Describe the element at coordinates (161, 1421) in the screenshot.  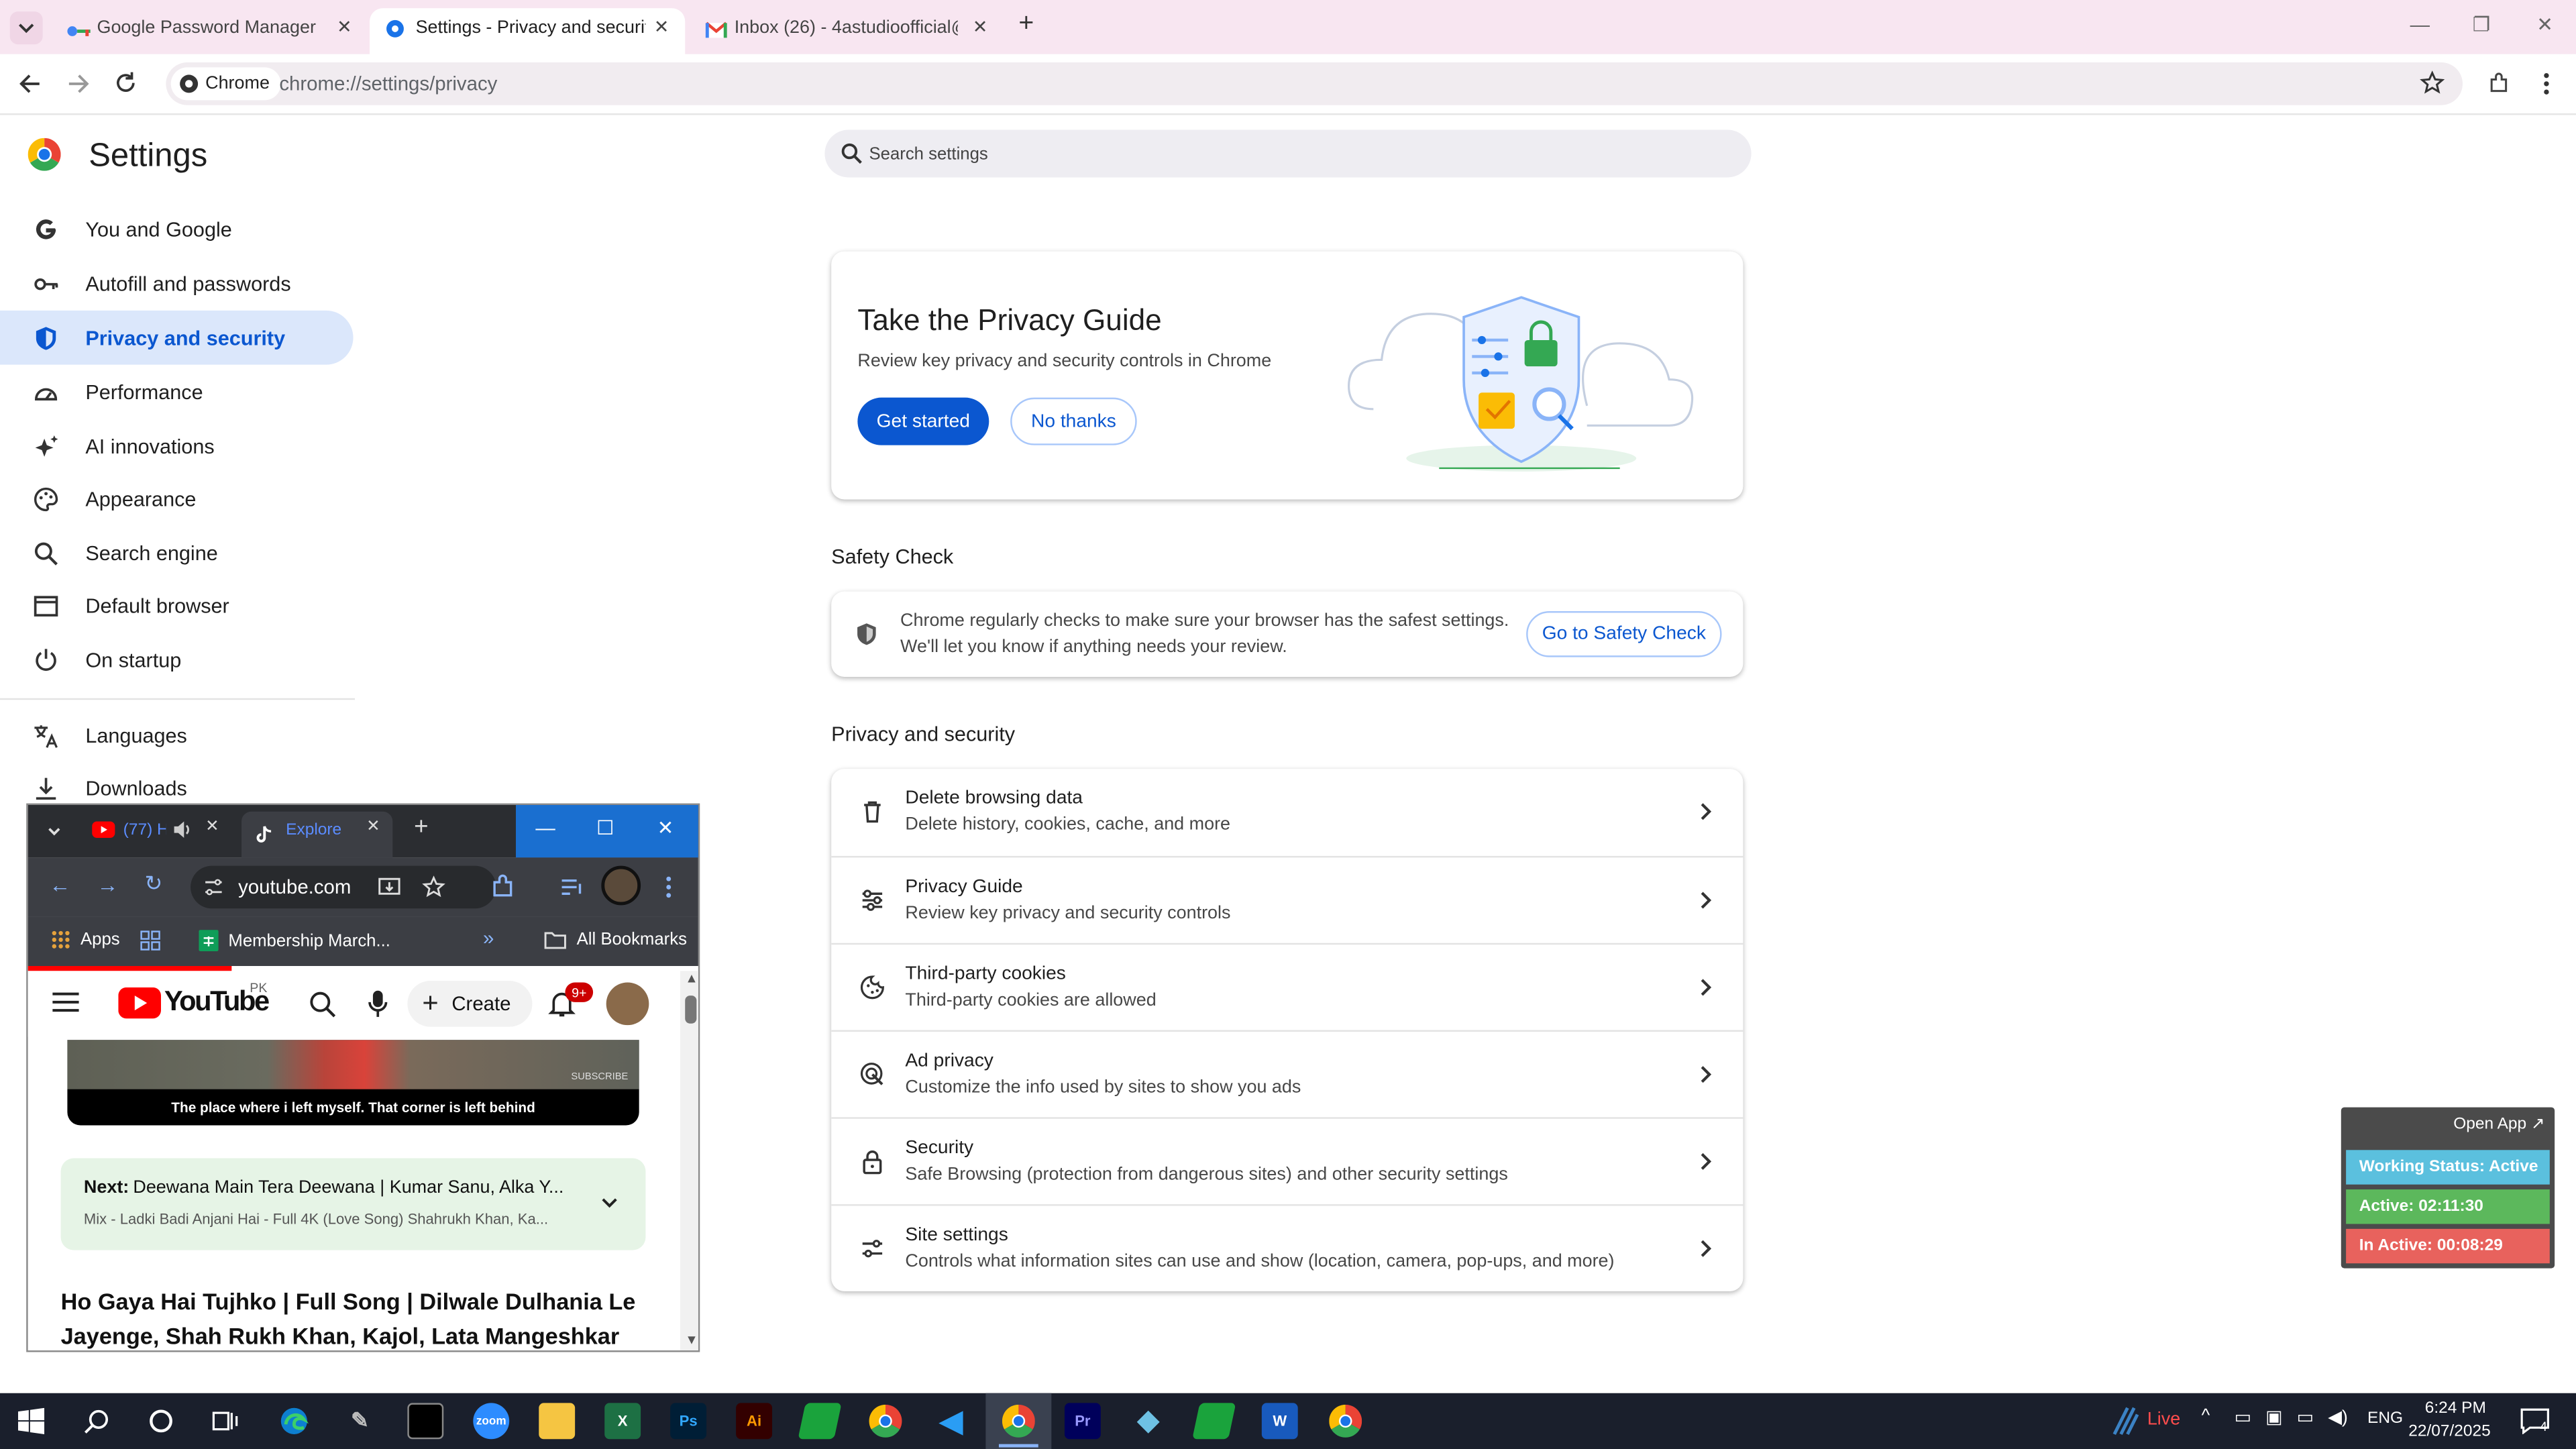
I see `cortana-icon` at that location.